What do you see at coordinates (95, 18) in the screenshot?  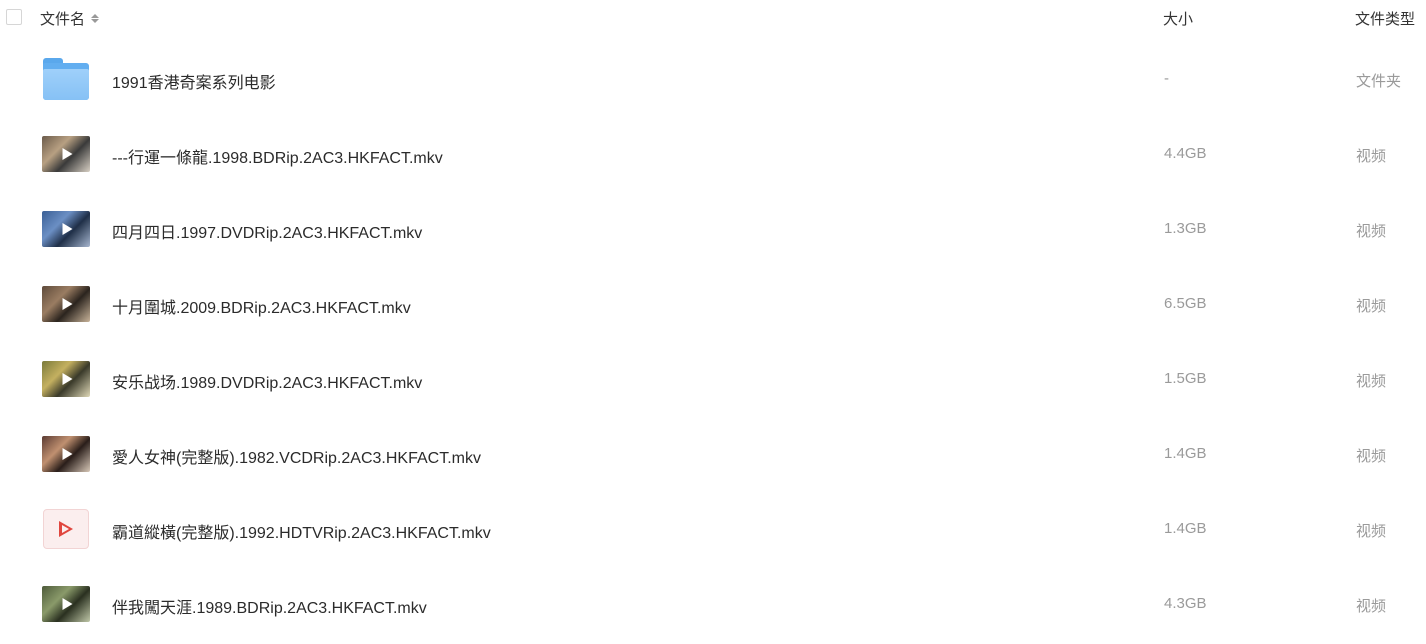 I see `sort-icon` at bounding box center [95, 18].